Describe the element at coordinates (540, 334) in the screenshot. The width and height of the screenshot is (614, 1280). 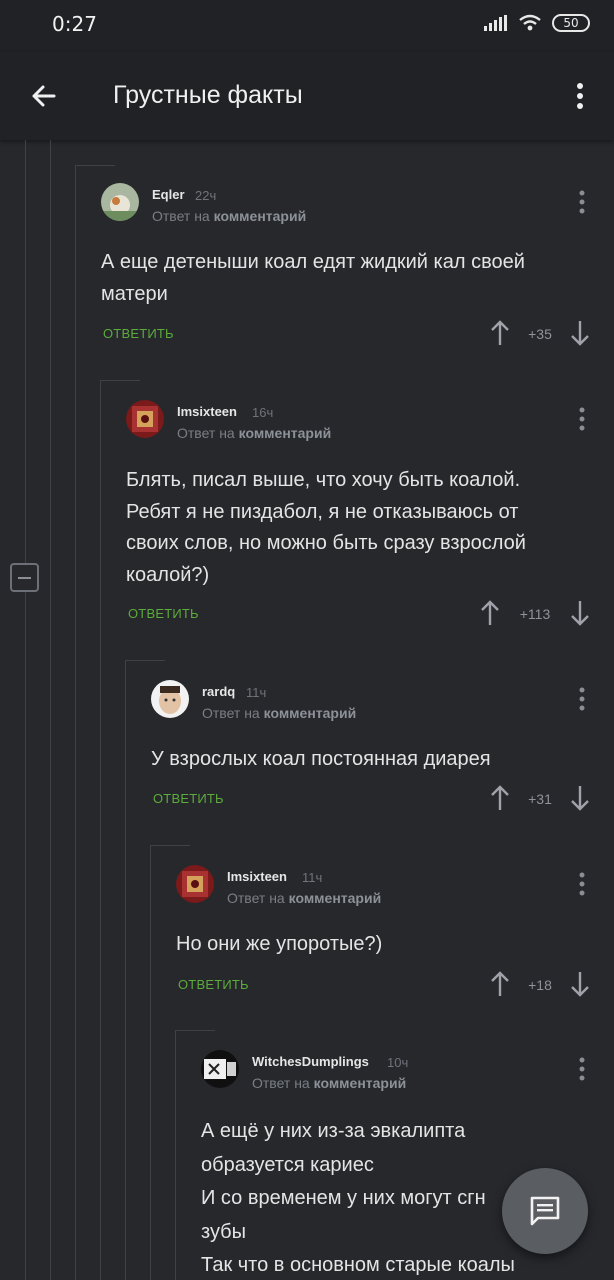
I see `comment-score: +35` at that location.